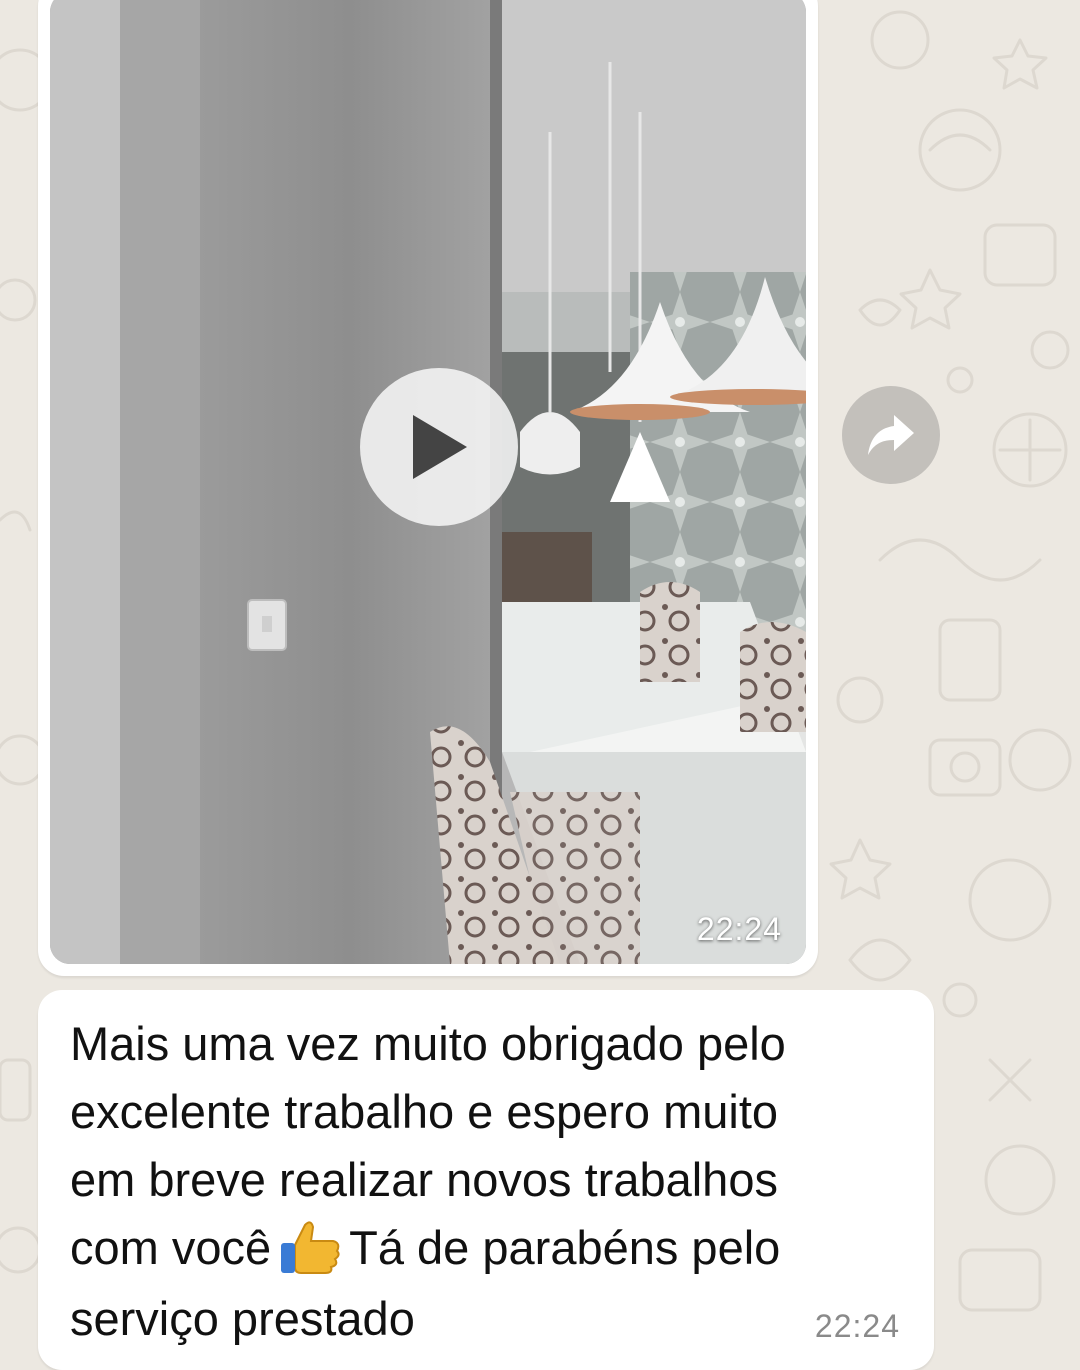 The height and width of the screenshot is (1370, 1080). Describe the element at coordinates (242, 1318) in the screenshot. I see `message-line-5: serviço prestado` at that location.